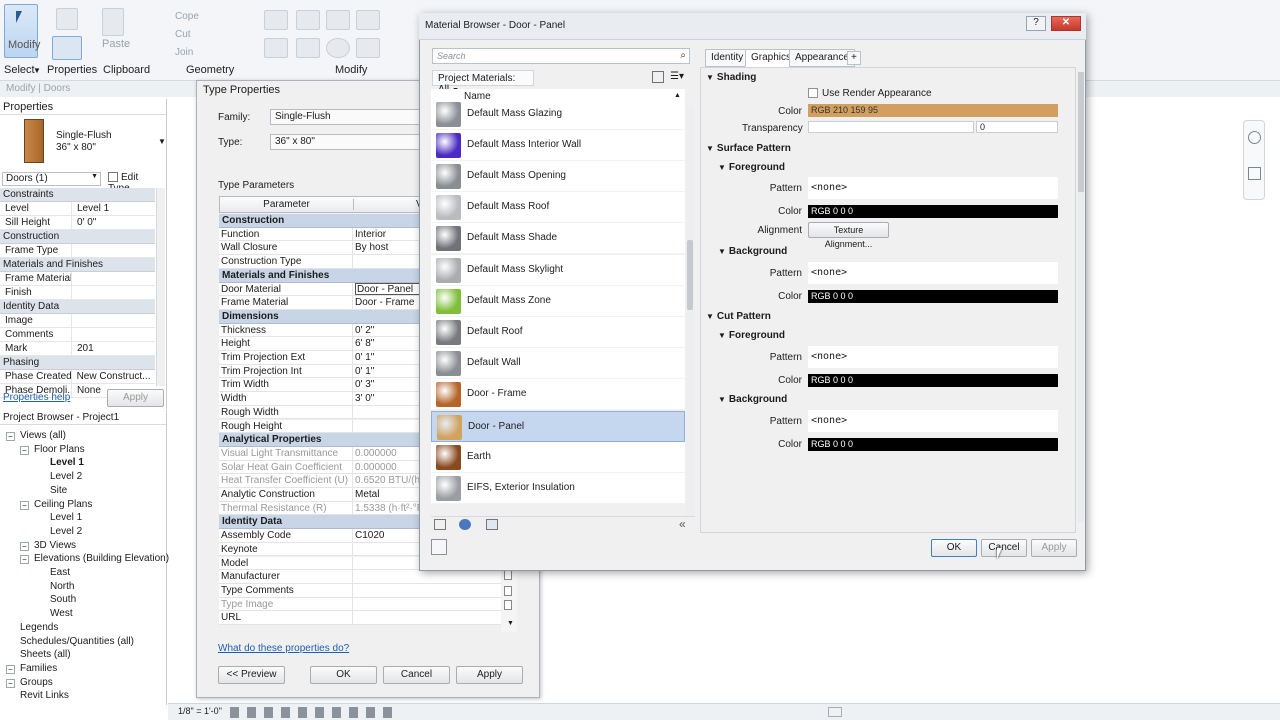 The height and width of the screenshot is (720, 1280). What do you see at coordinates (933, 444) in the screenshot?
I see `cut-bg-color-swatch: RGB 0 0 0` at bounding box center [933, 444].